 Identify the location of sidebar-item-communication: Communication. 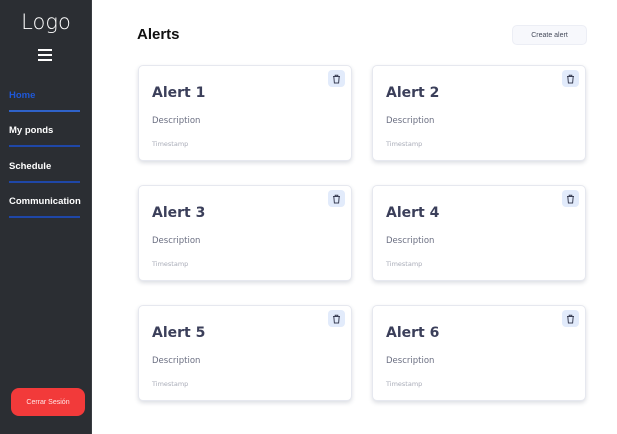
(45, 207).